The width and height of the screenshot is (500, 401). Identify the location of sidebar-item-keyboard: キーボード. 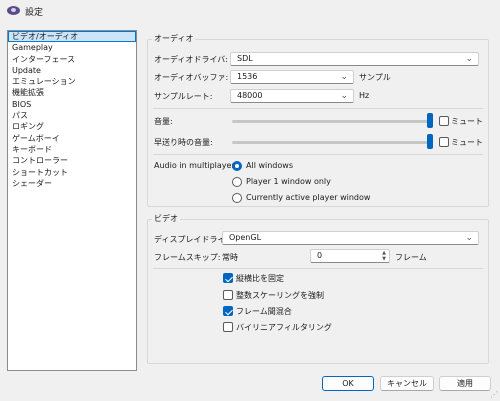
(72, 149).